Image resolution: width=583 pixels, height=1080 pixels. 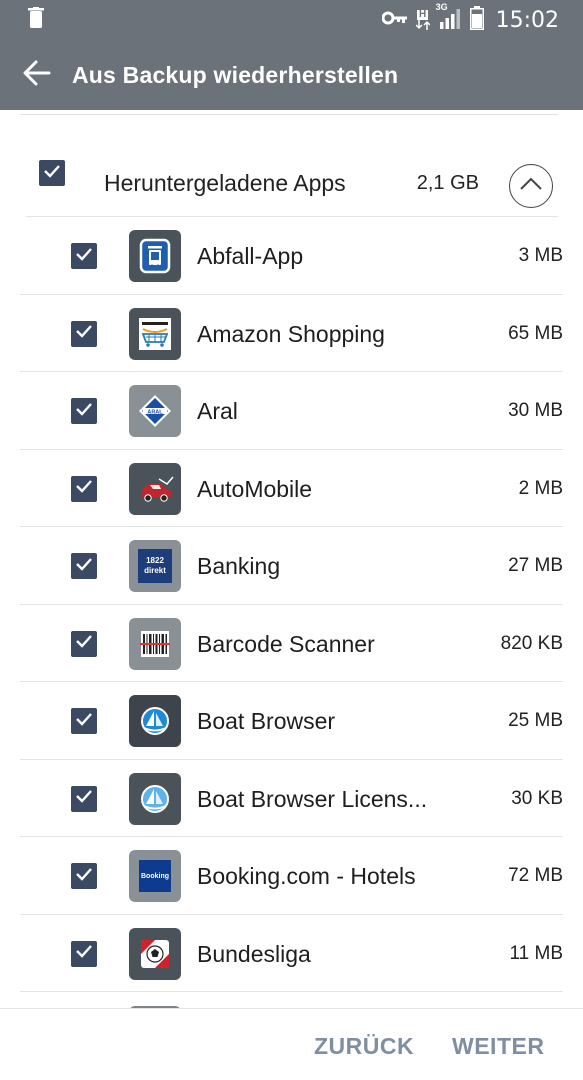 What do you see at coordinates (441, 6) in the screenshot?
I see `network-type: 3G` at bounding box center [441, 6].